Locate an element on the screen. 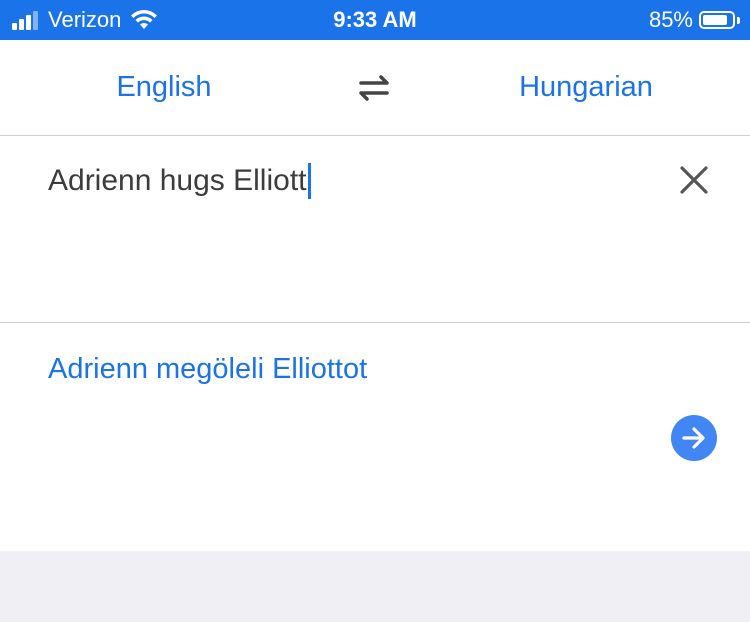 This screenshot has width=750, height=622. status-time: 9:33 AM is located at coordinates (375, 19).